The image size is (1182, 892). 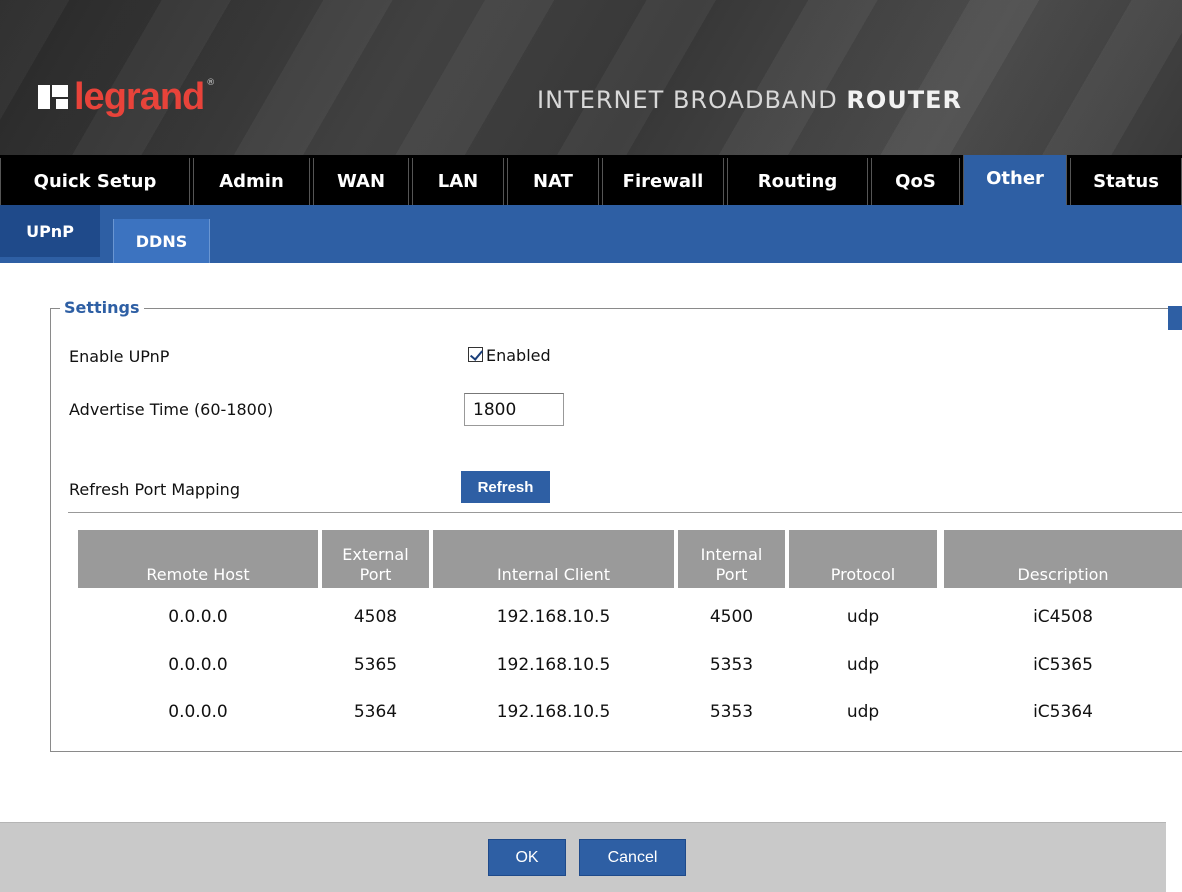 What do you see at coordinates (154, 489) in the screenshot?
I see `refresh-port-mapping-label: Refresh Port Mapping` at bounding box center [154, 489].